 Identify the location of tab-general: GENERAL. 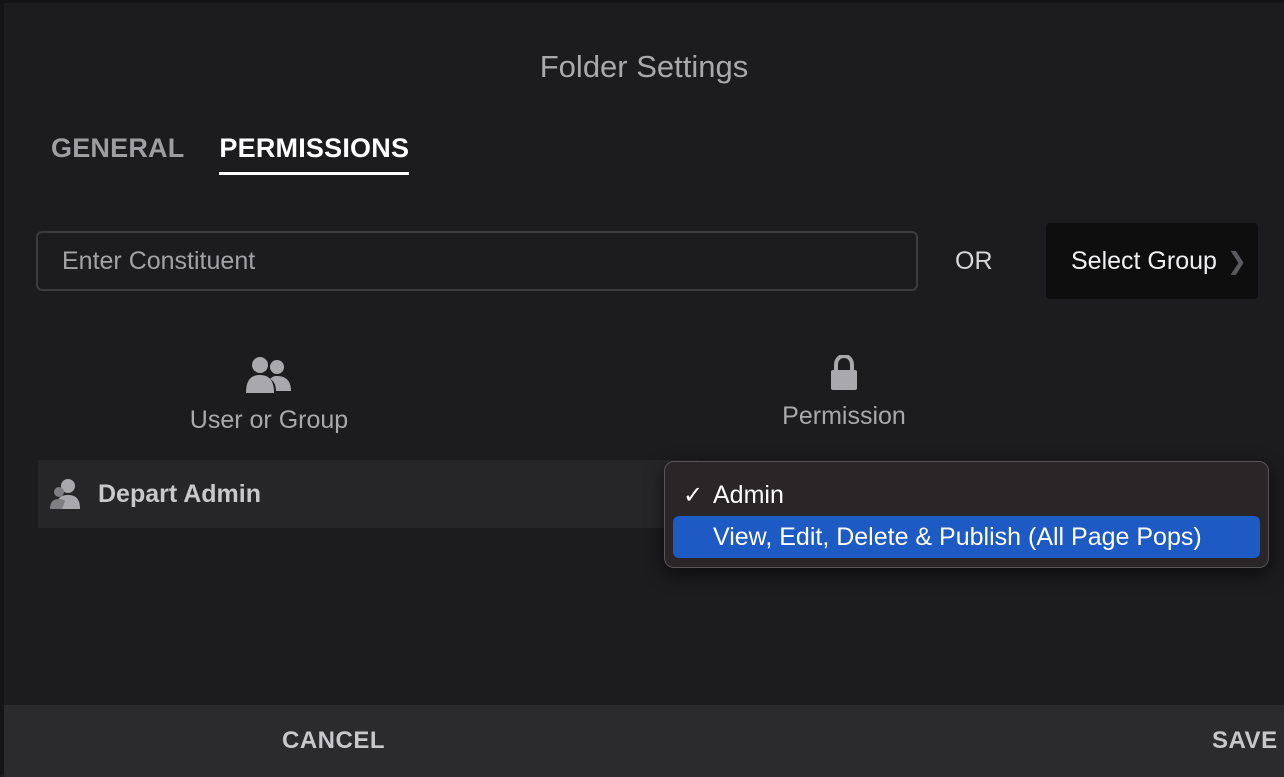
(117, 154).